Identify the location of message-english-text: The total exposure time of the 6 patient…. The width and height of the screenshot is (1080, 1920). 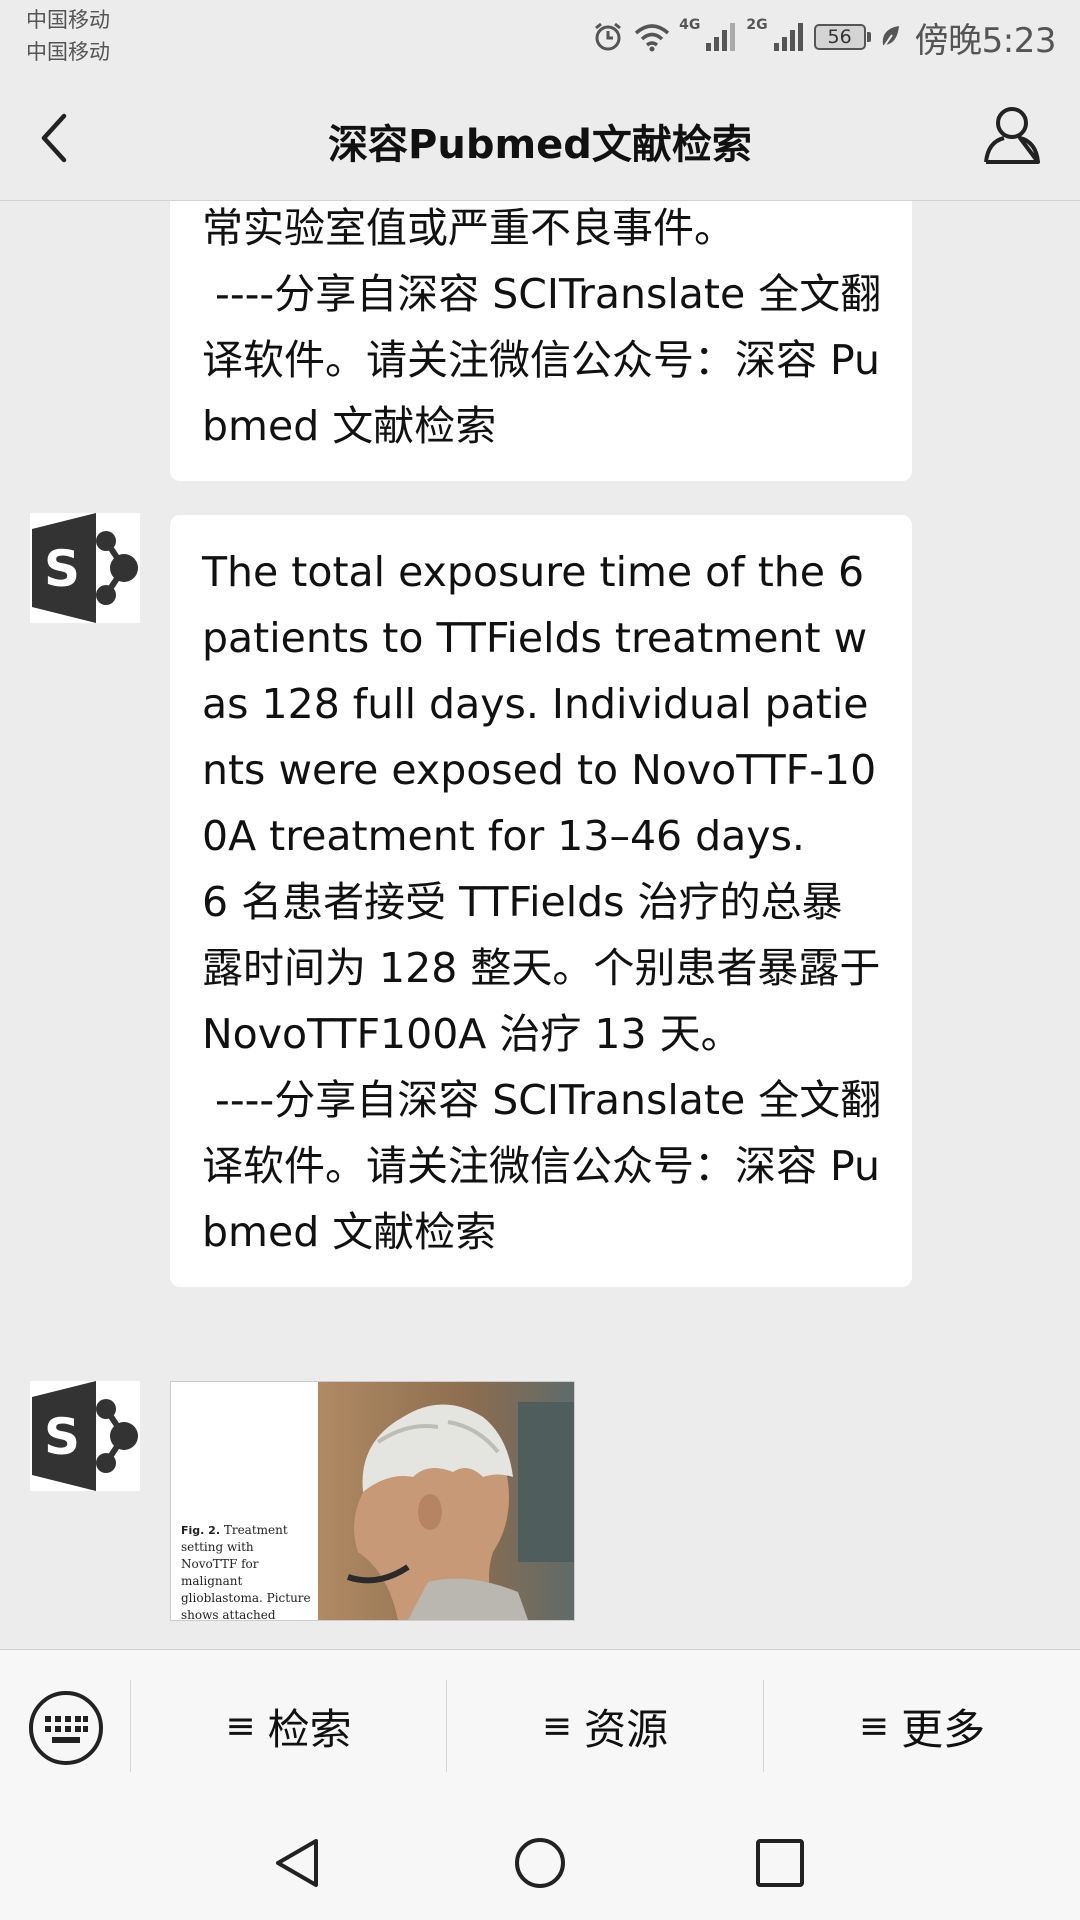
(539, 704).